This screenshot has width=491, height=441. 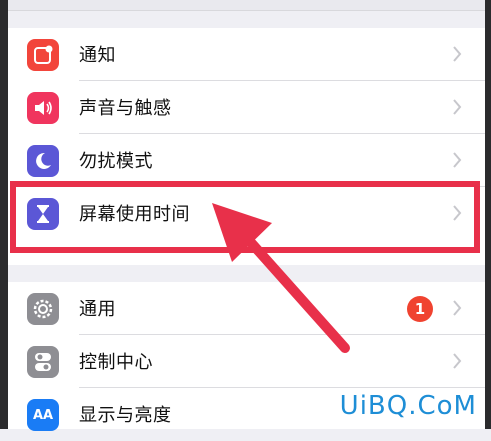 I want to click on watermark: UiBQ.CoM, so click(x=408, y=406).